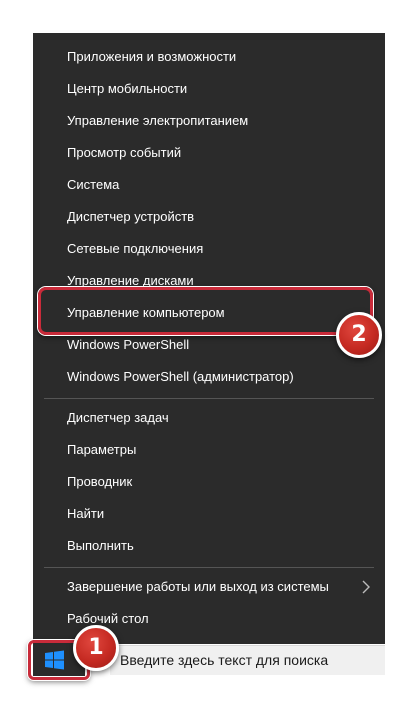 This screenshot has width=416, height=710. I want to click on menu-item-shutdown-label: Завершение работы или выход из системы, so click(198, 586).